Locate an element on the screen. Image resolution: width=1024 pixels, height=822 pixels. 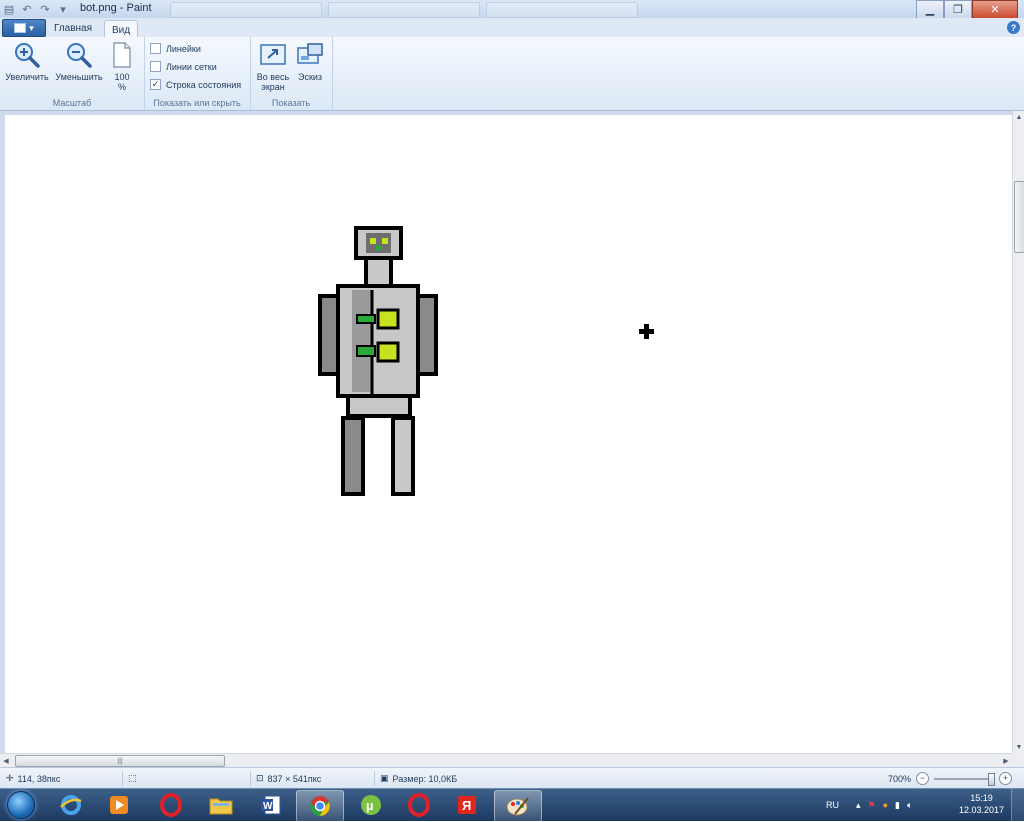
page-icon is located at coordinates (122, 55).